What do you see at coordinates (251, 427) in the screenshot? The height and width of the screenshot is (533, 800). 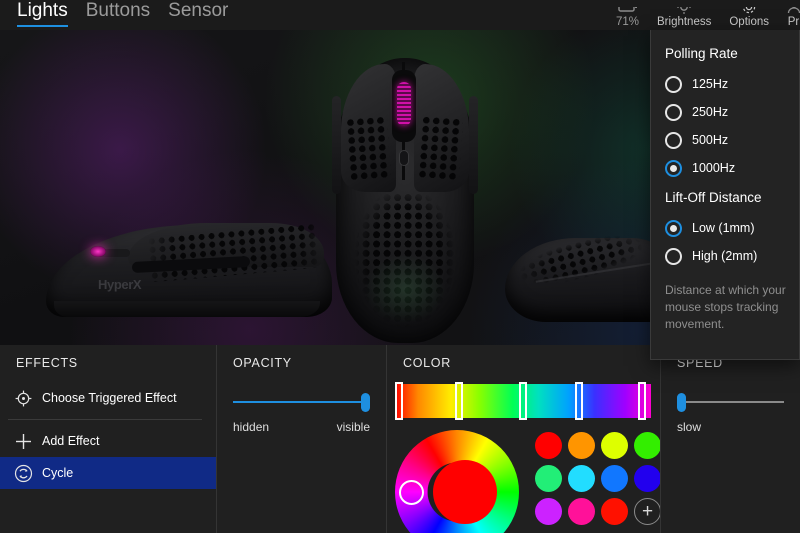 I see `opacity-min-label: hidden` at bounding box center [251, 427].